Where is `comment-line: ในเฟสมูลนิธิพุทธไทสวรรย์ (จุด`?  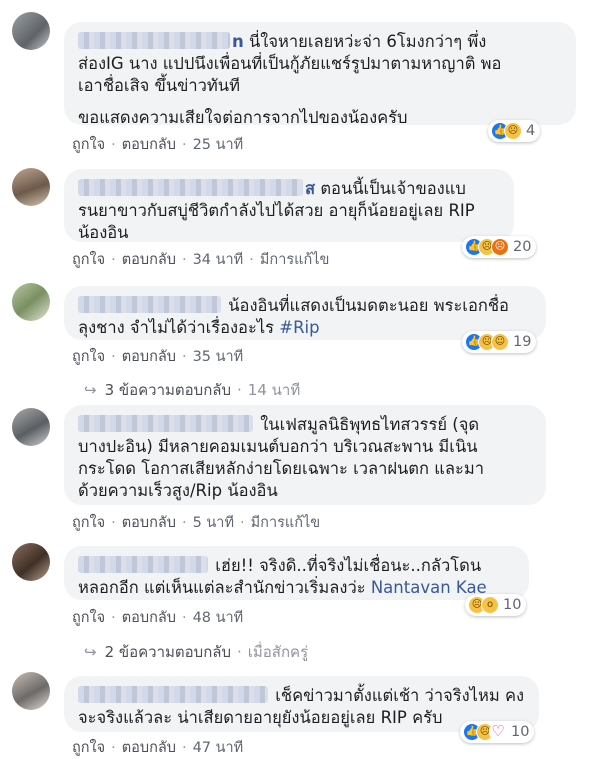
comment-line: ในเฟสมูลนิธิพุทธไทสวรรย์ (จุด is located at coordinates (370, 424).